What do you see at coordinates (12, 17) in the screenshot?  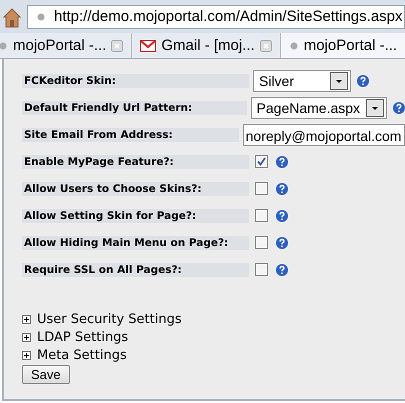 I see `home-icon` at bounding box center [12, 17].